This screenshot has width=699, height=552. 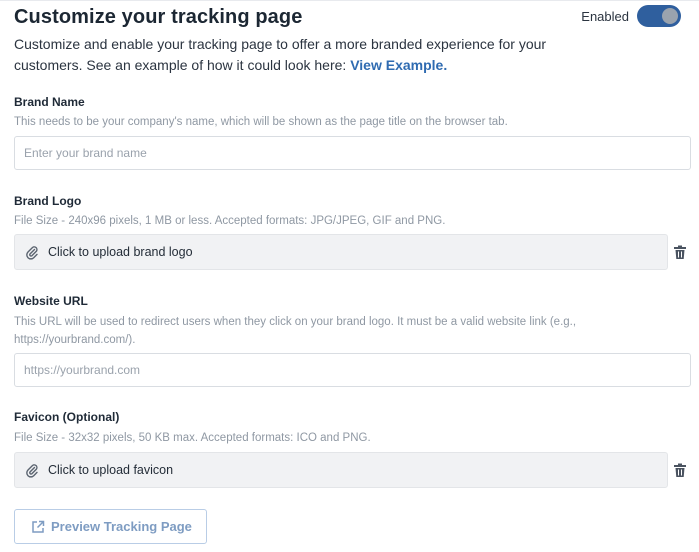 What do you see at coordinates (352, 370) in the screenshot?
I see `website-url-input` at bounding box center [352, 370].